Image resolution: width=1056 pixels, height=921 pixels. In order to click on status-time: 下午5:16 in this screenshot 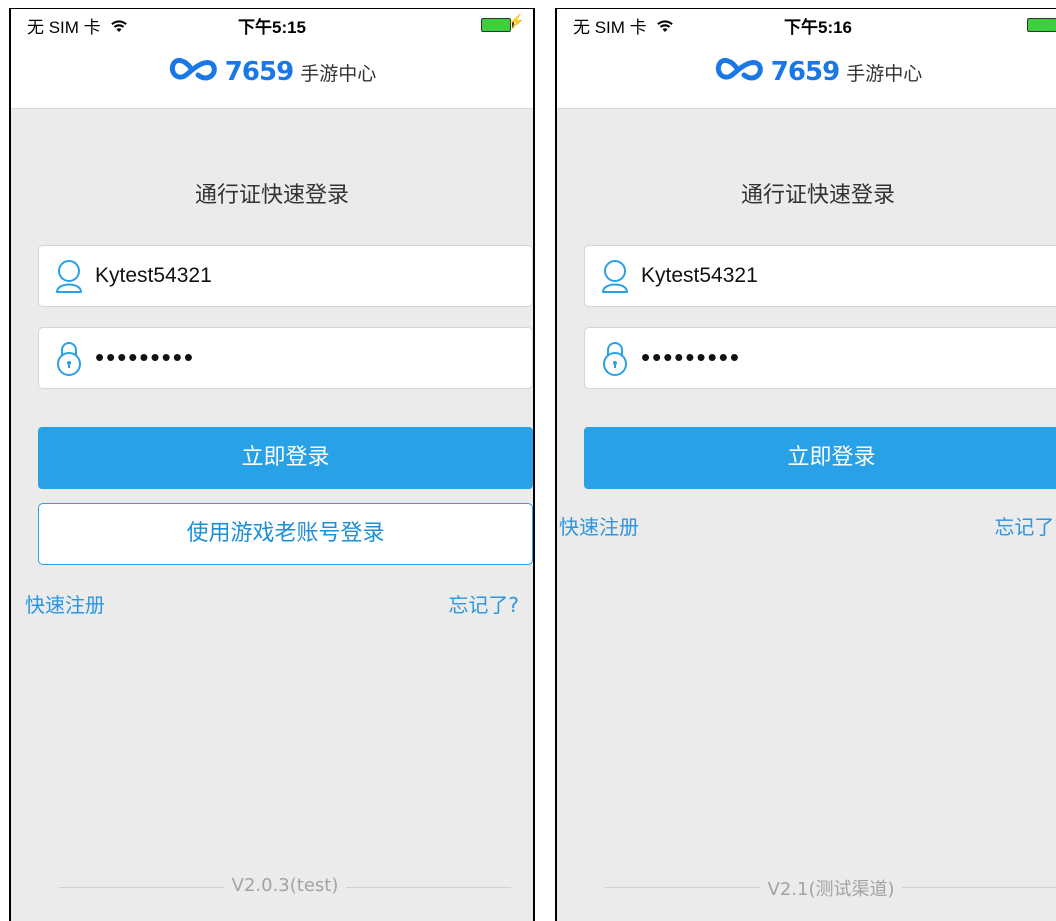, I will do `click(818, 27)`.